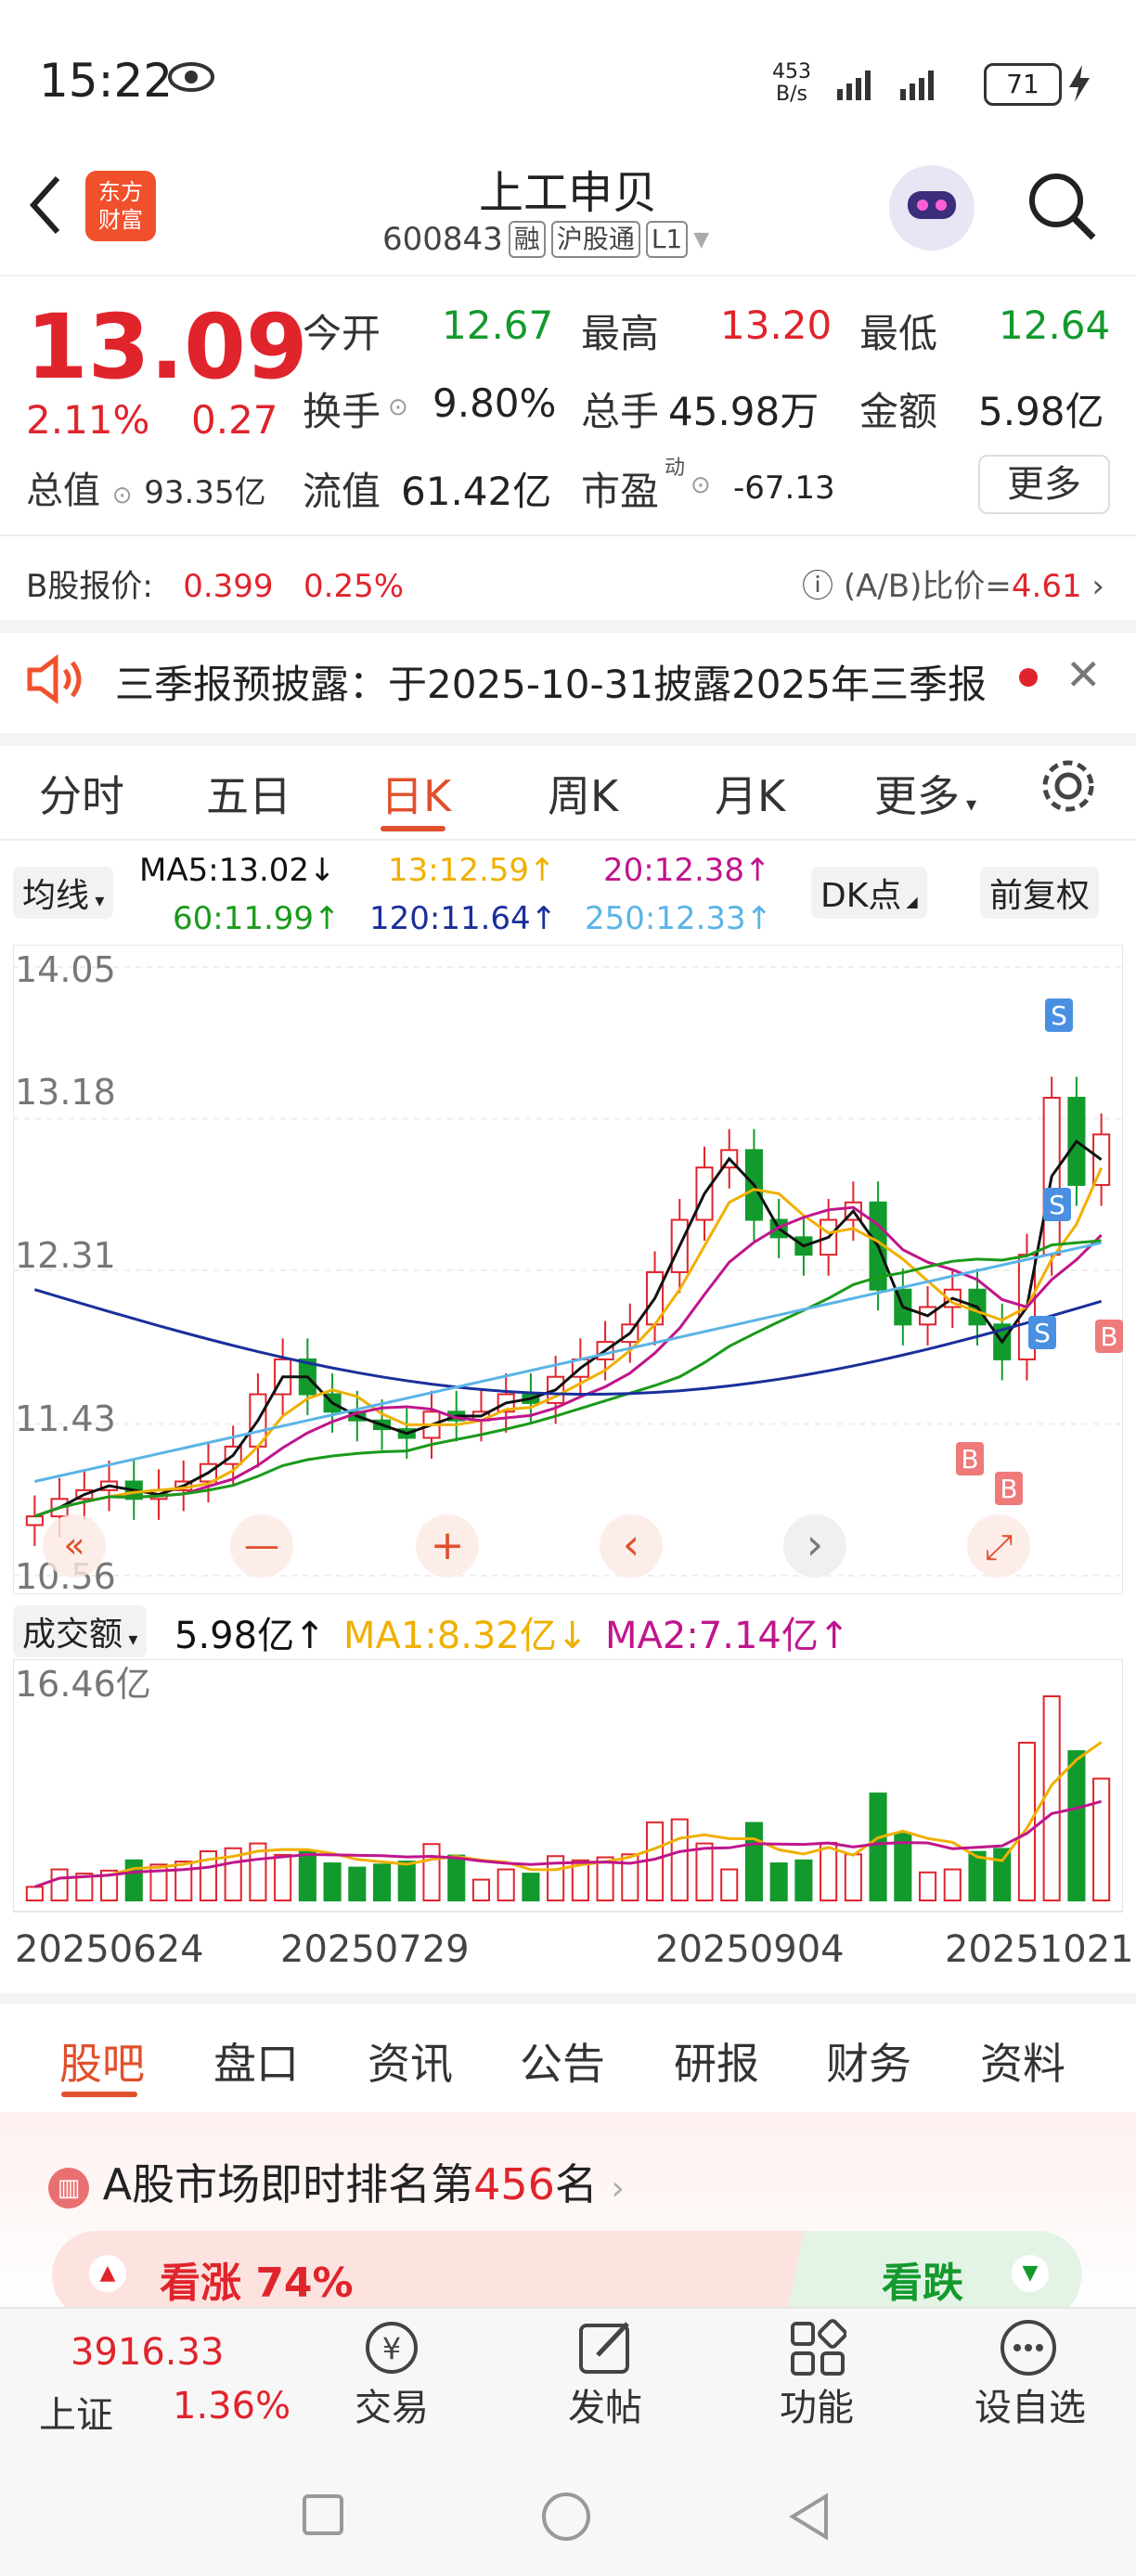  What do you see at coordinates (237, 870) in the screenshot?
I see `ma5-value: MA5:13.02↓` at bounding box center [237, 870].